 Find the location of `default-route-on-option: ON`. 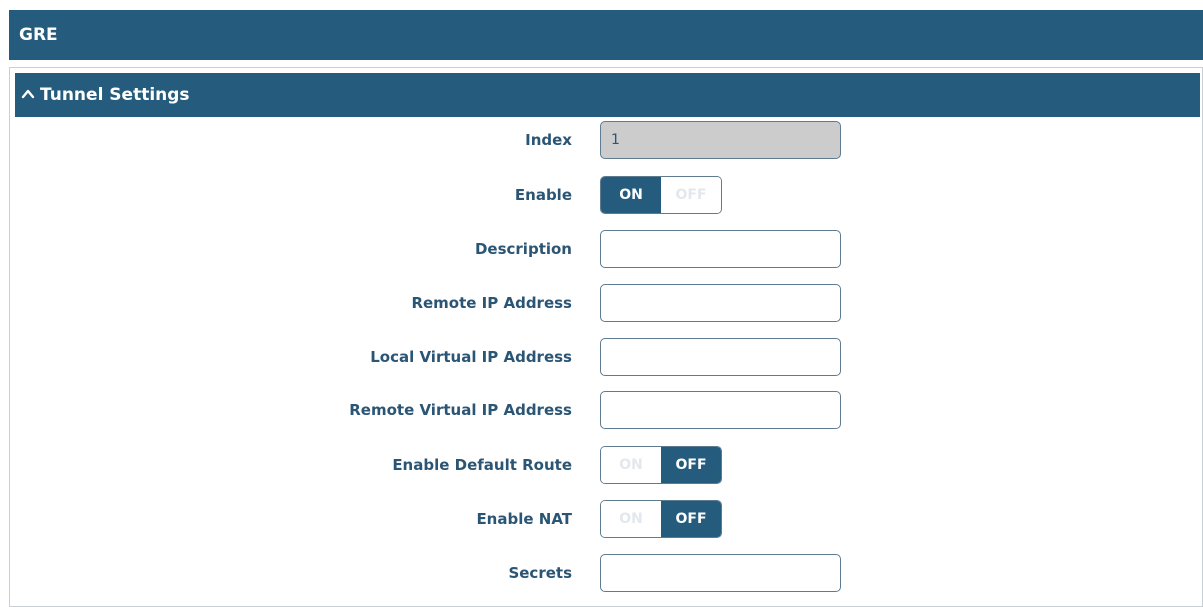

default-route-on-option: ON is located at coordinates (631, 465).